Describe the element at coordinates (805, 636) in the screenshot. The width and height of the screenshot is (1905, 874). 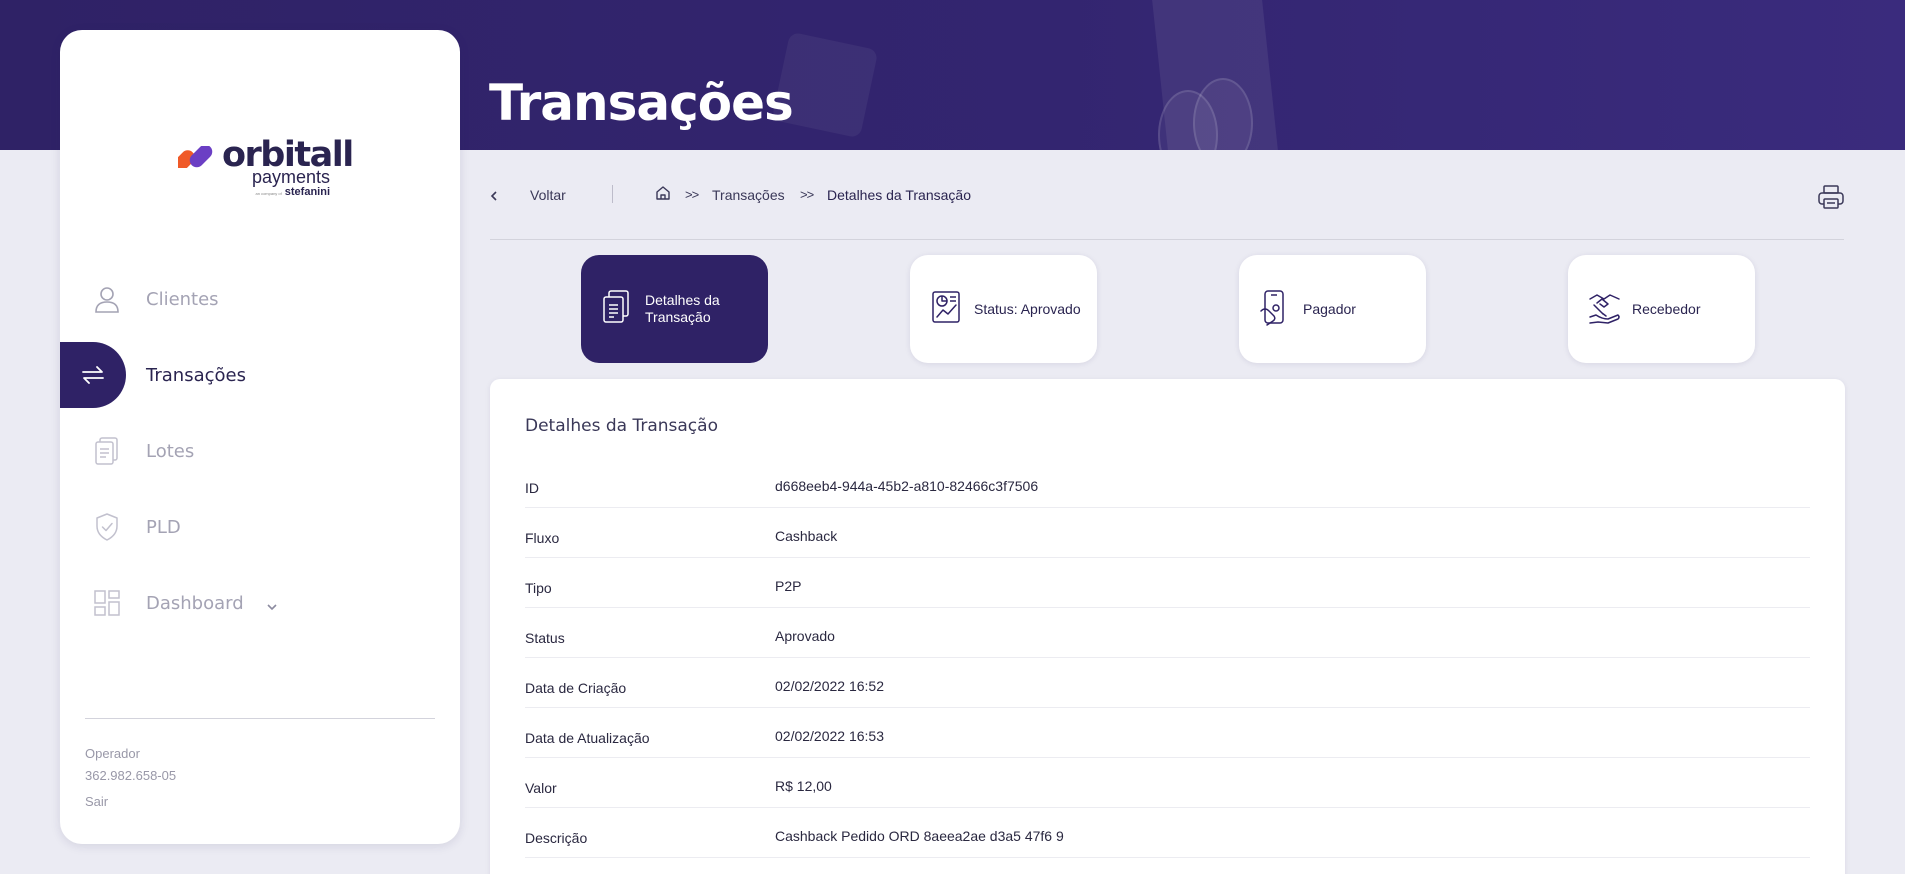
I see `detail-value: Aprovado` at that location.